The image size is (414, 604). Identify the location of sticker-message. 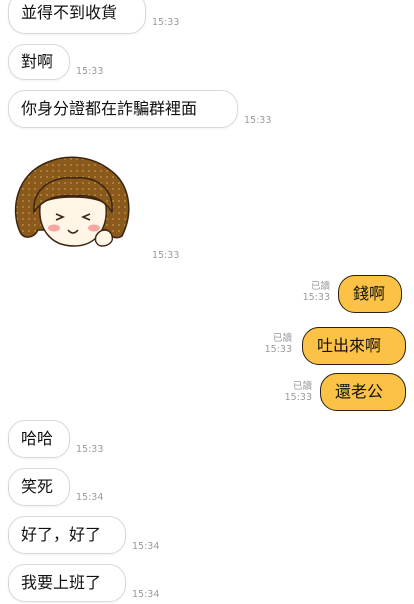
(73, 205).